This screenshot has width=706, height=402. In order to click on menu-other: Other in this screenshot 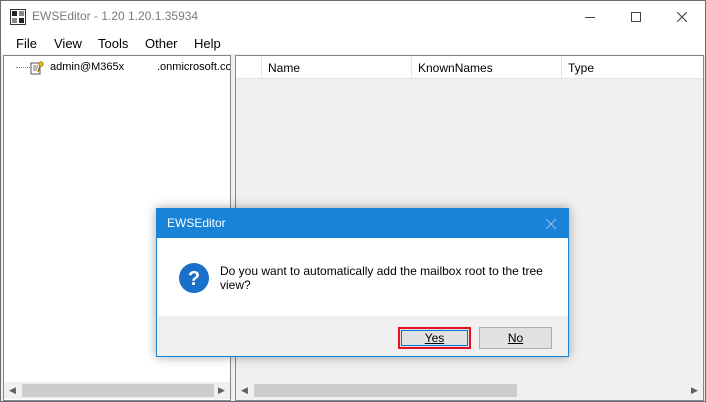, I will do `click(161, 43)`.